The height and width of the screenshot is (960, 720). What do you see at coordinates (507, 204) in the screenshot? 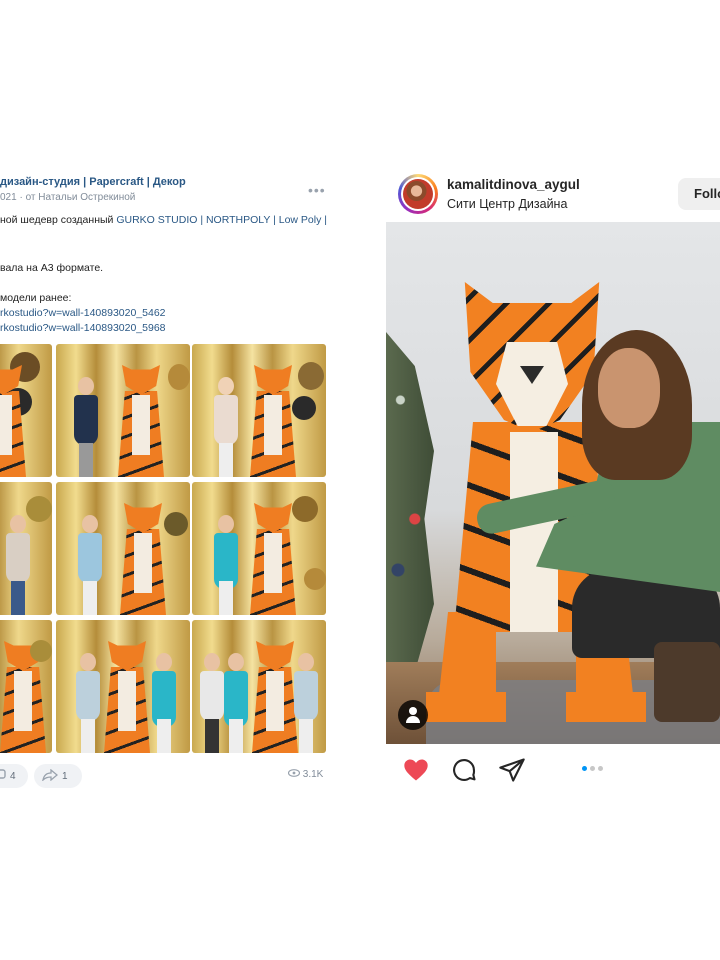
I see `location: Сити Центр Дизайна` at bounding box center [507, 204].